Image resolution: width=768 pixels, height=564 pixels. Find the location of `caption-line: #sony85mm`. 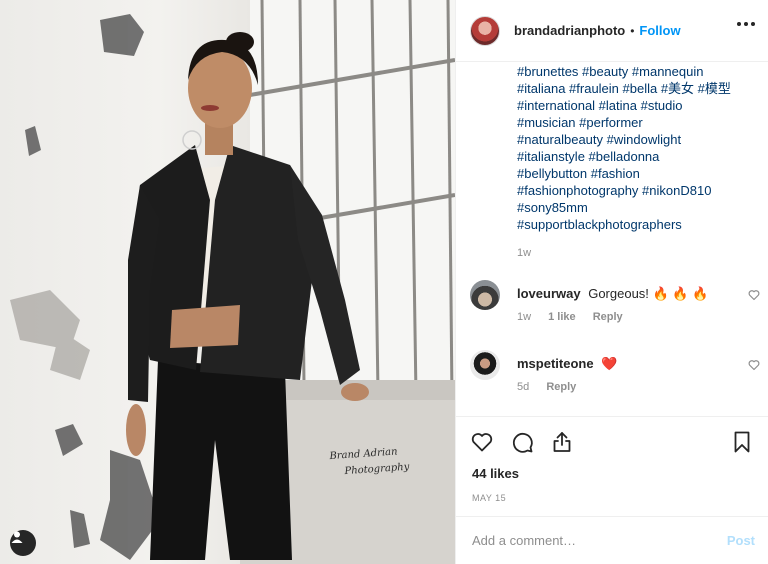

caption-line: #sony85mm is located at coordinates (639, 207).